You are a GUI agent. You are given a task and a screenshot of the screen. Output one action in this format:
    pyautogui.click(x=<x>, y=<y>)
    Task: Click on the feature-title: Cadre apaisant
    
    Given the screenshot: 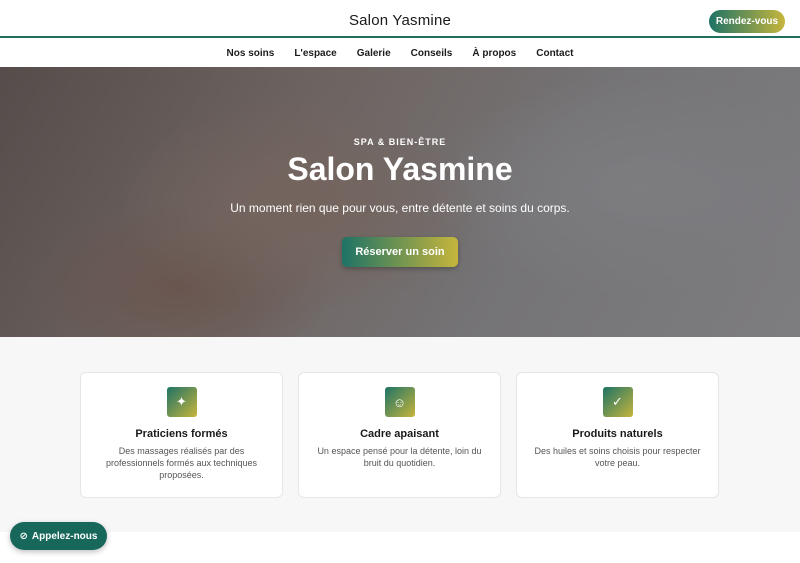 What is the action you would take?
    pyautogui.click(x=399, y=434)
    